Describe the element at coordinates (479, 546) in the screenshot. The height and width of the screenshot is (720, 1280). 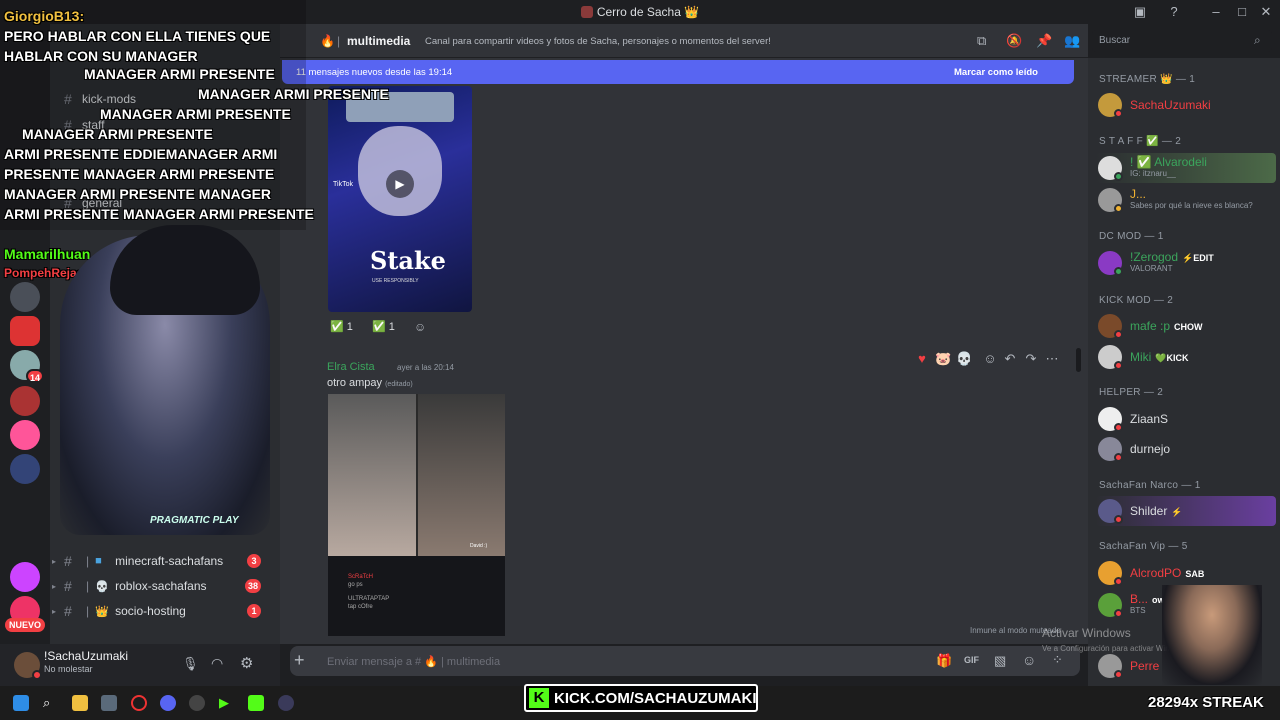
I see `photo-caption: David :)` at that location.